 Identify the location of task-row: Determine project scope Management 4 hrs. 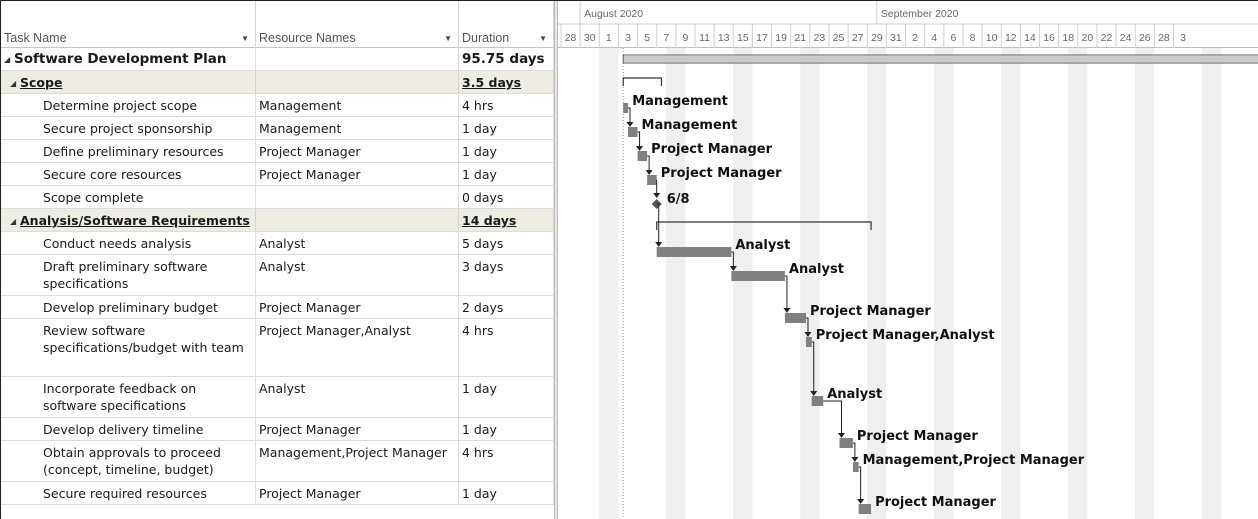
(277, 105).